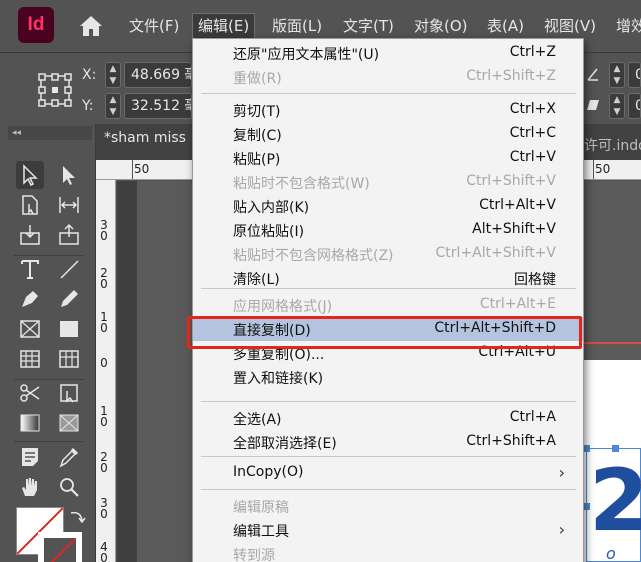 The image size is (641, 562). I want to click on shear-angle-icon, so click(593, 105).